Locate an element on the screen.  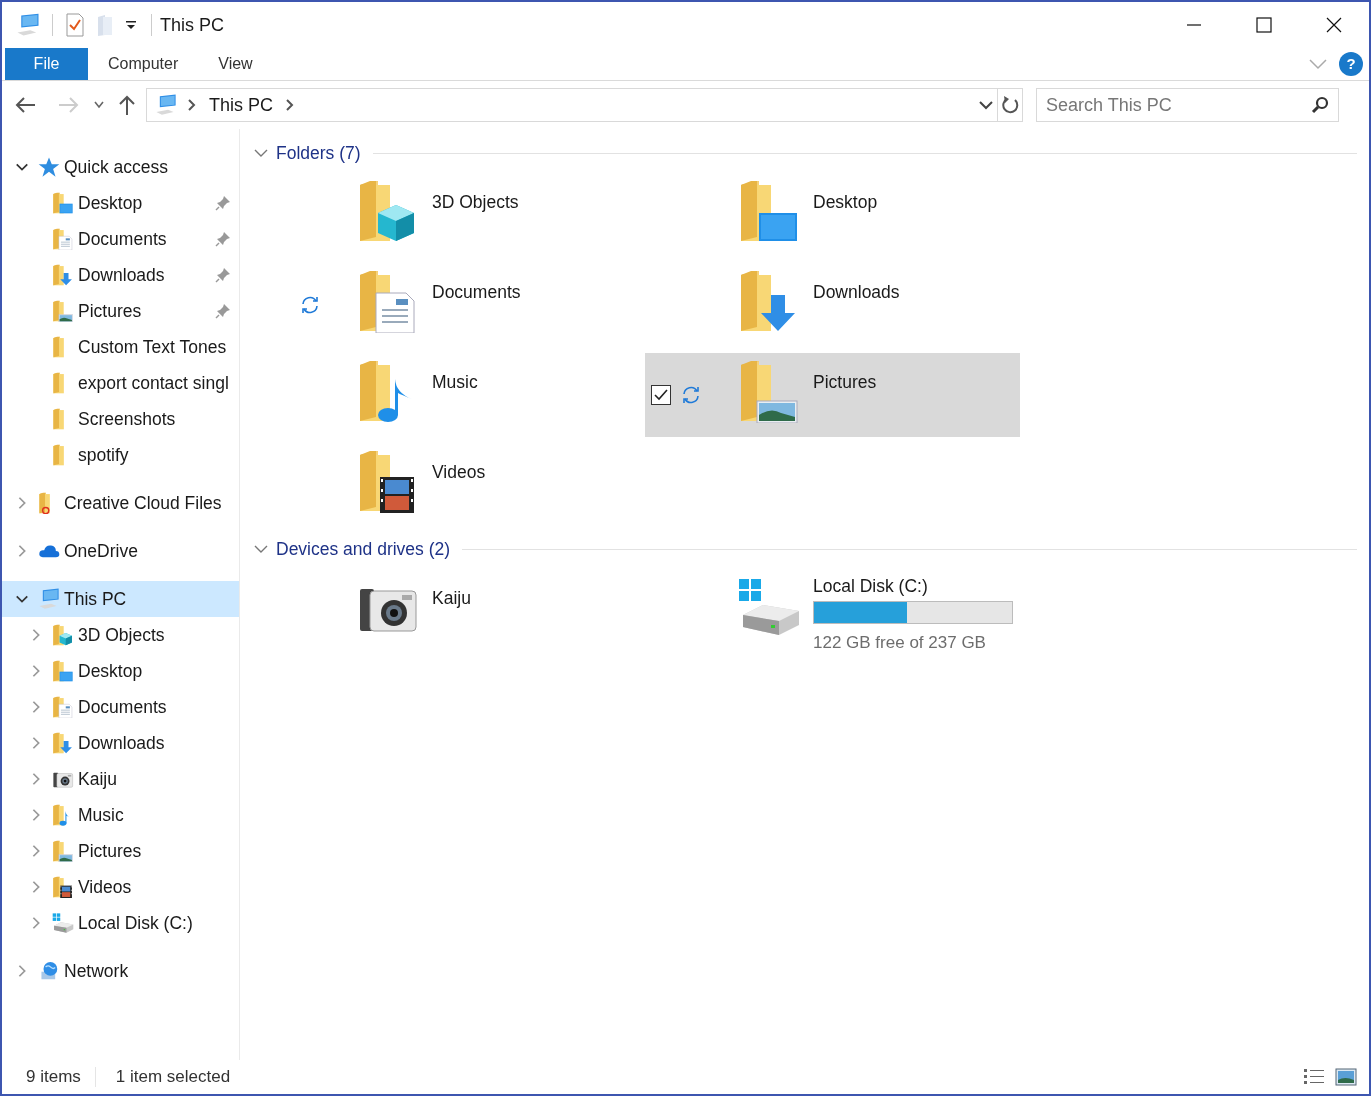
large-icons-view-icon is located at coordinates (1346, 1077).